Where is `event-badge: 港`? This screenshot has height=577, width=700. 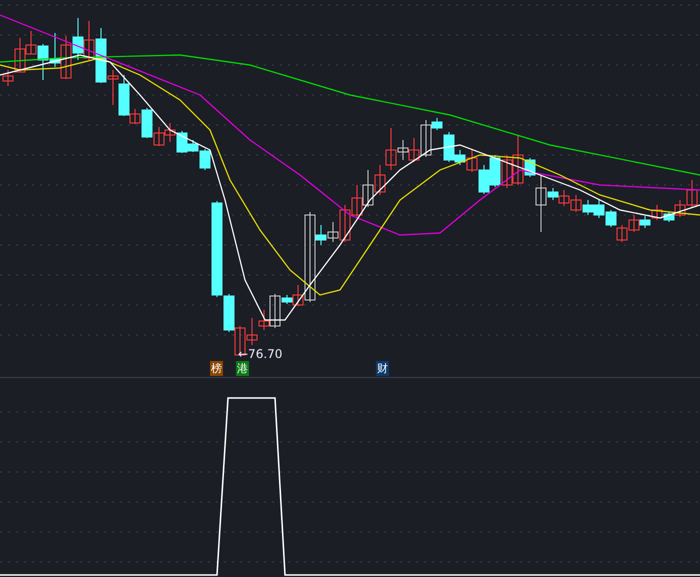
event-badge: 港 is located at coordinates (242, 368).